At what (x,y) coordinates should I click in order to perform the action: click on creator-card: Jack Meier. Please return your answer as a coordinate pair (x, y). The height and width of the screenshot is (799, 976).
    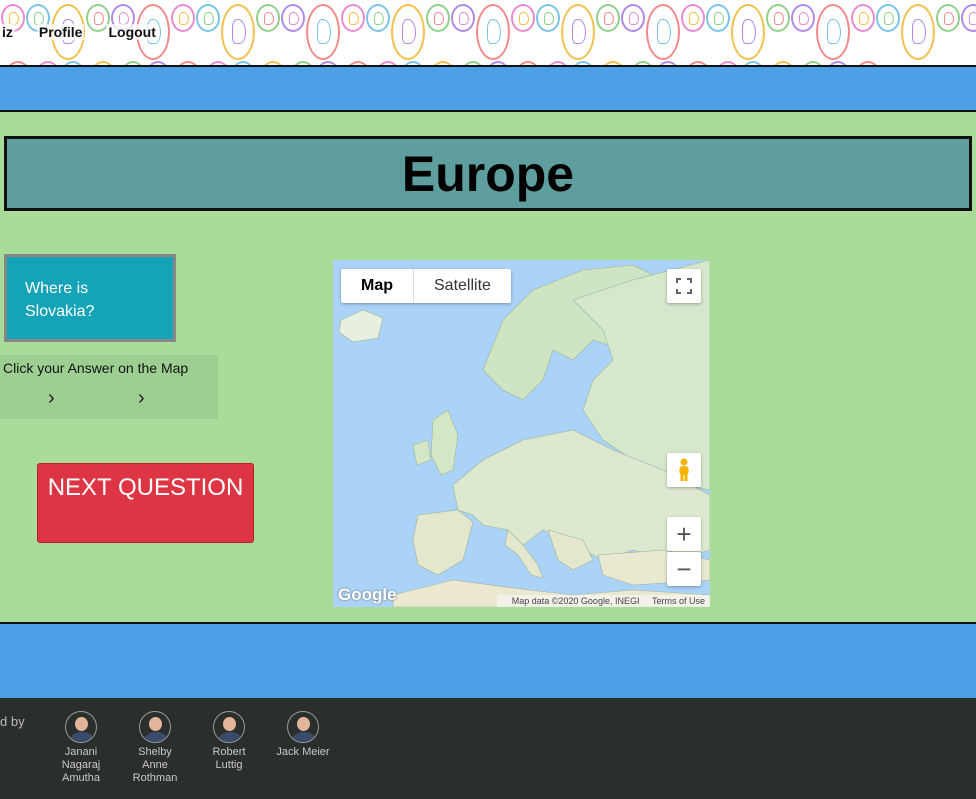
    Looking at the image, I should click on (303, 735).